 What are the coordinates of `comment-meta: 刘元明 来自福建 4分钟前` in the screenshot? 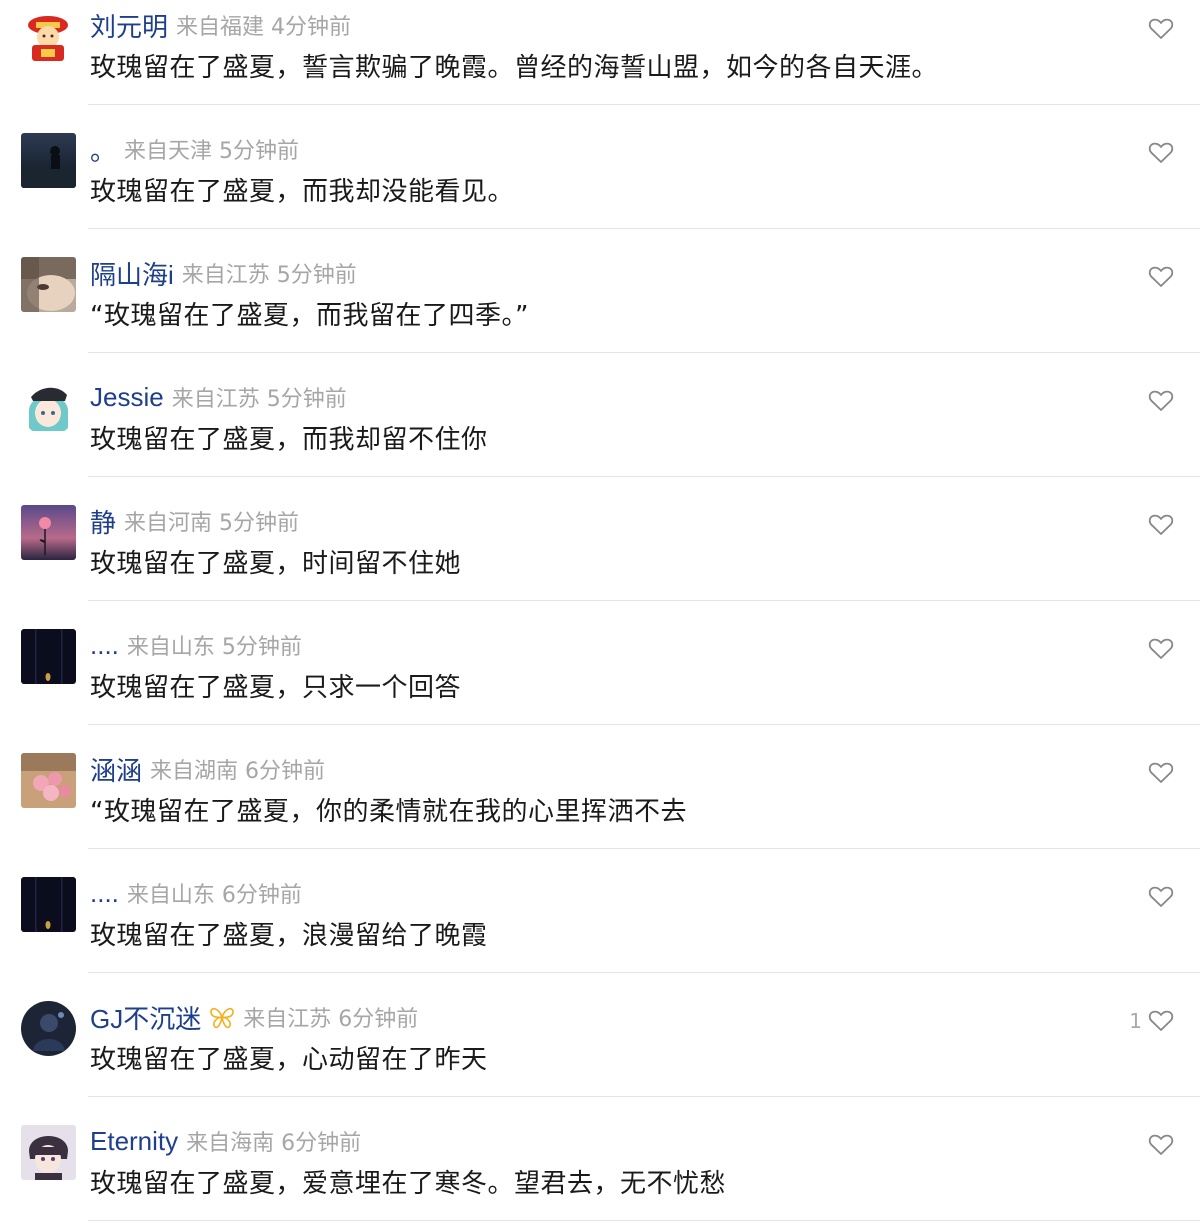 It's located at (220, 25).